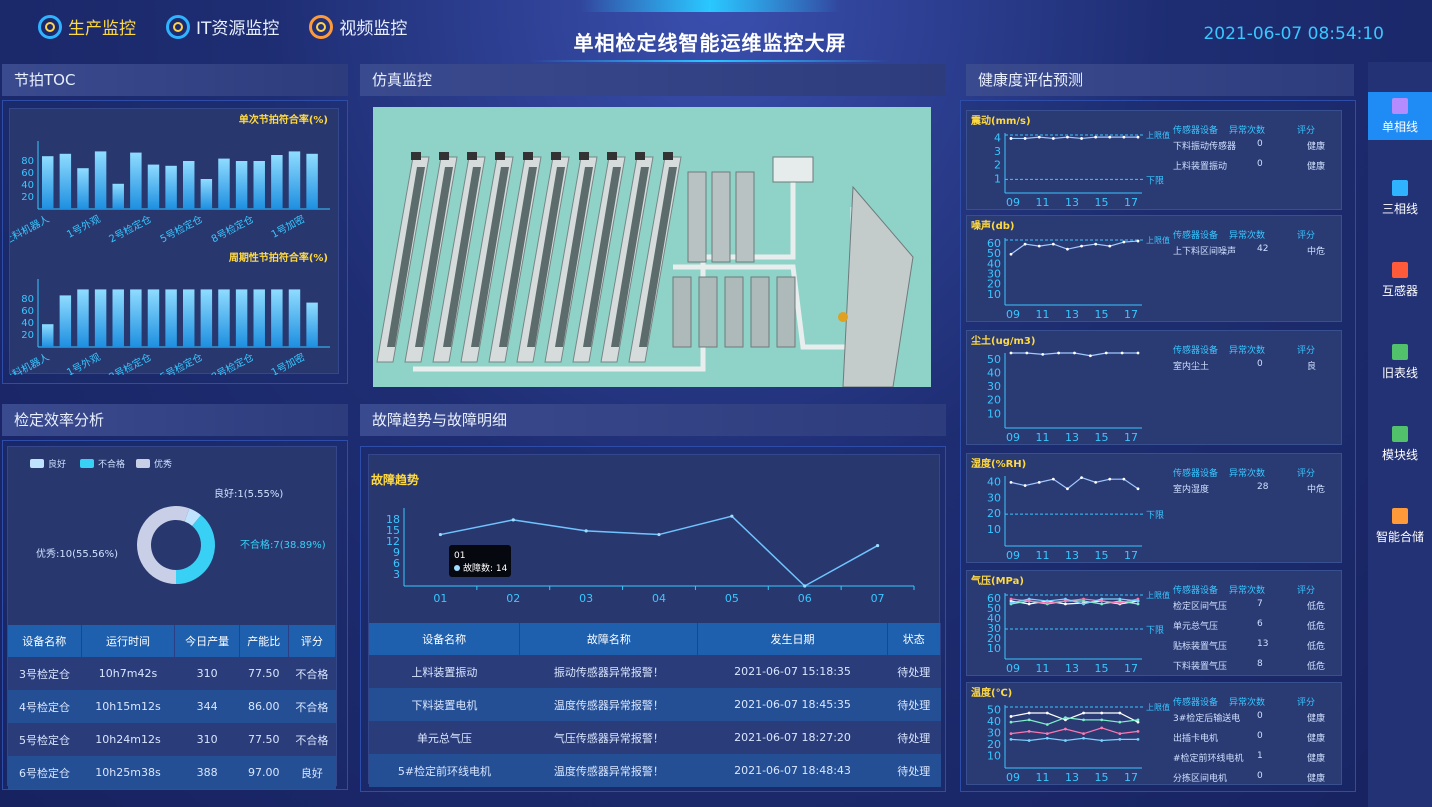 Image resolution: width=1432 pixels, height=807 pixels. Describe the element at coordinates (1003, 340) in the screenshot. I see `health-chart-title: 尘土(ug/m3)` at that location.